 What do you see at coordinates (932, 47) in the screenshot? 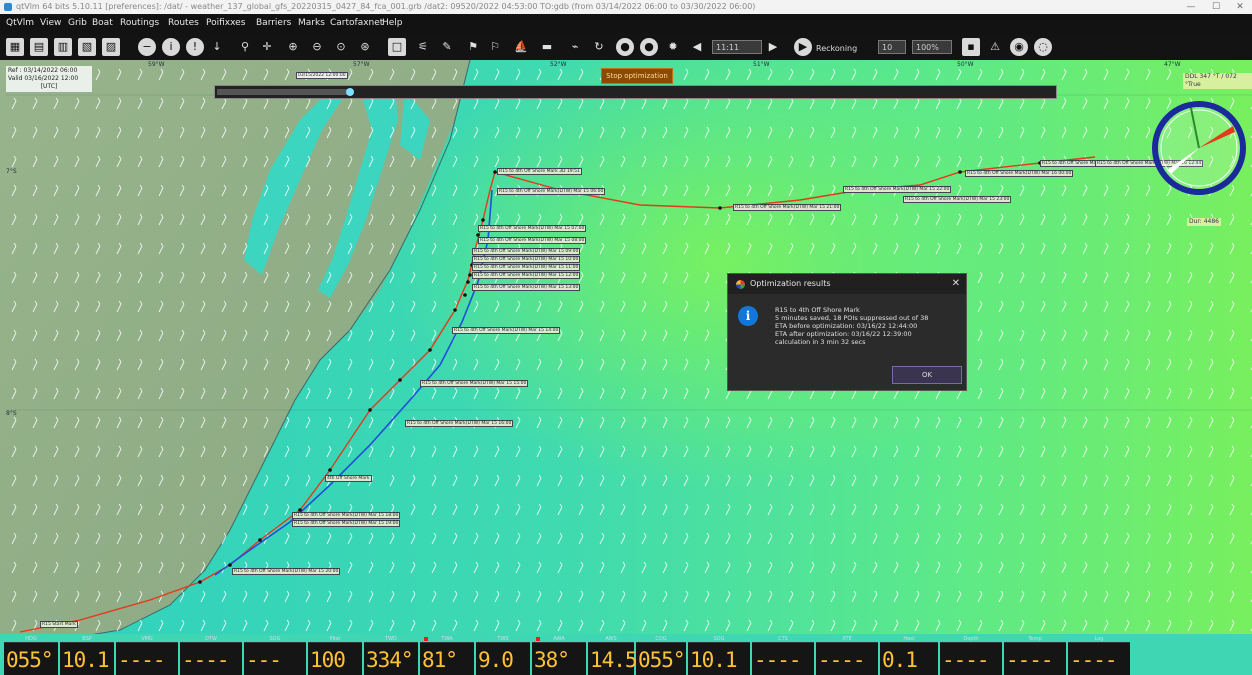
I see `zoom-field: 100%` at bounding box center [932, 47].